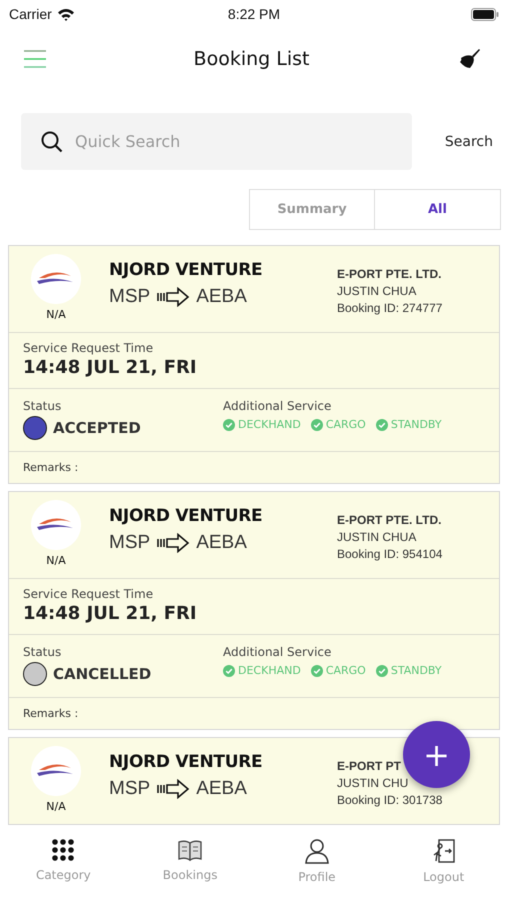 The image size is (507, 900). Describe the element at coordinates (35, 59) in the screenshot. I see `menu-icon` at that location.